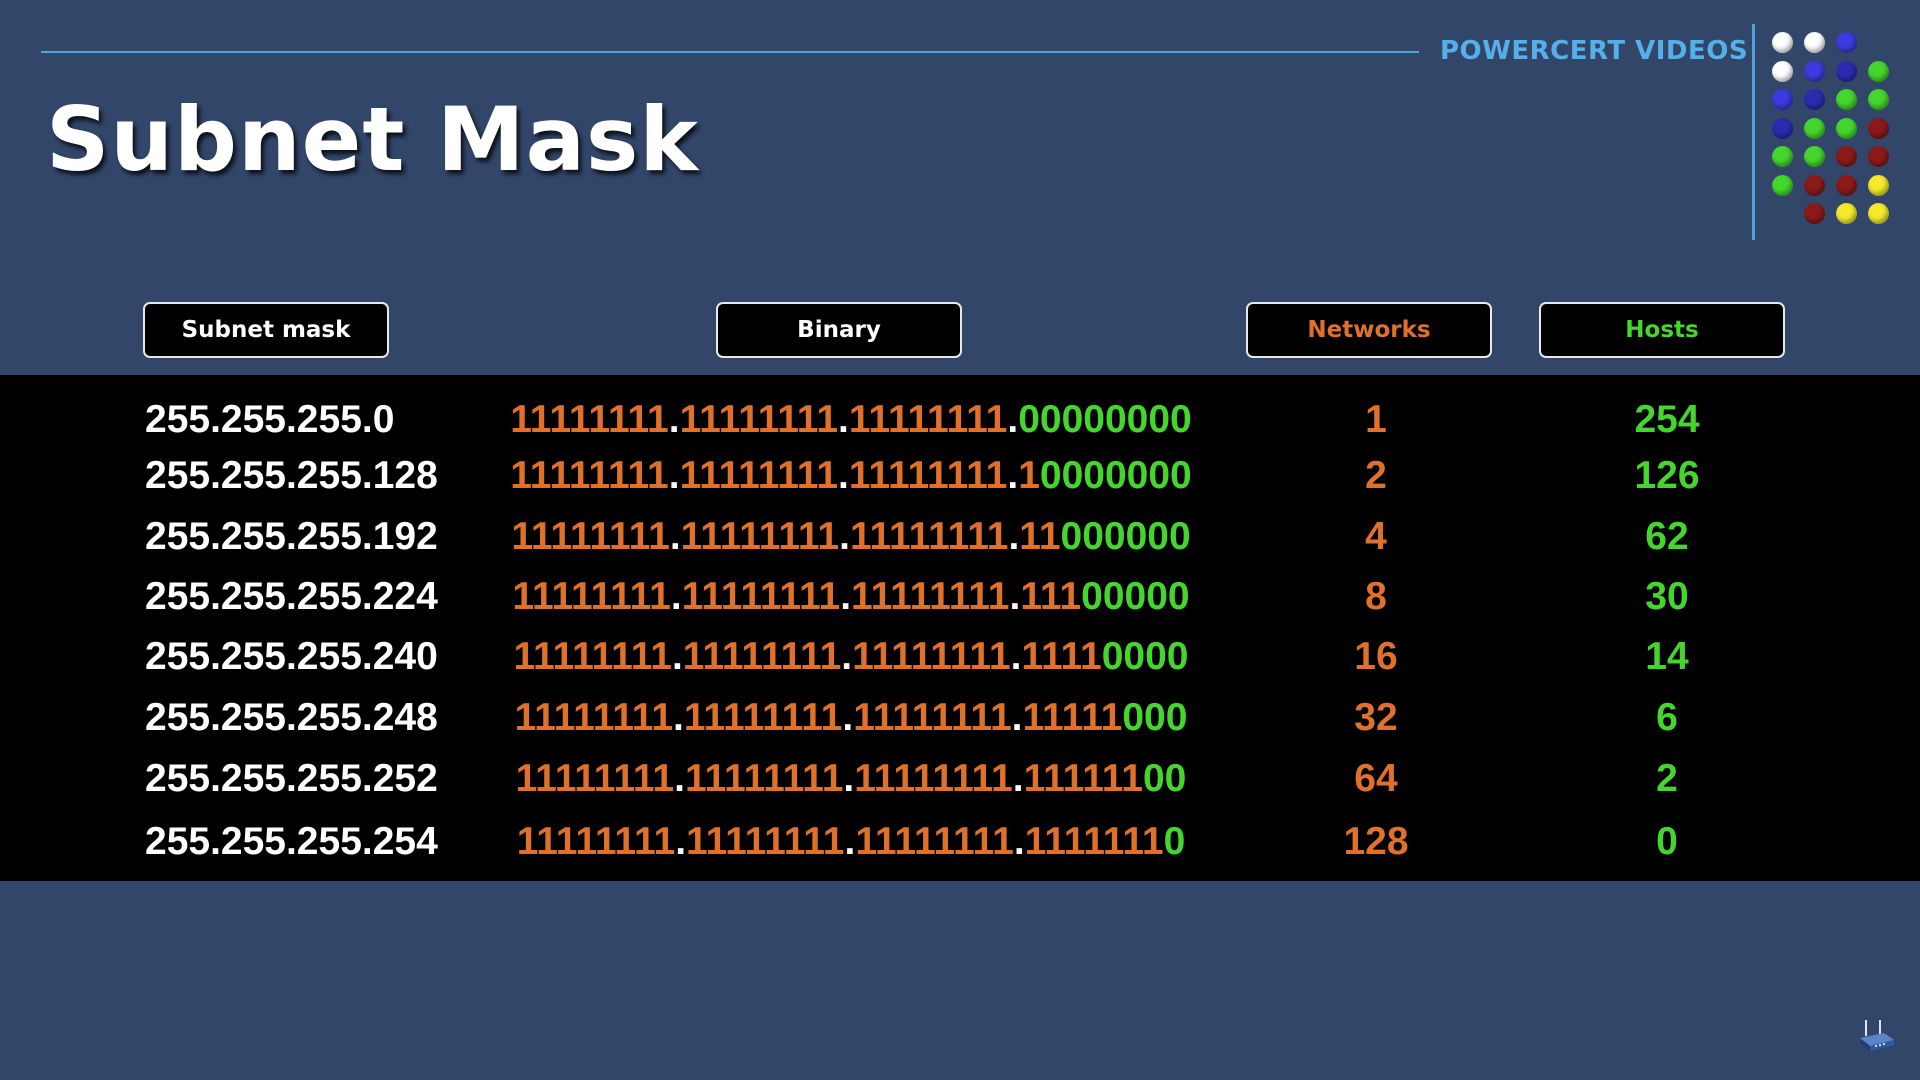 The width and height of the screenshot is (1920, 1080). Describe the element at coordinates (291, 536) in the screenshot. I see `mask-cell: 255.255.255.192` at that location.